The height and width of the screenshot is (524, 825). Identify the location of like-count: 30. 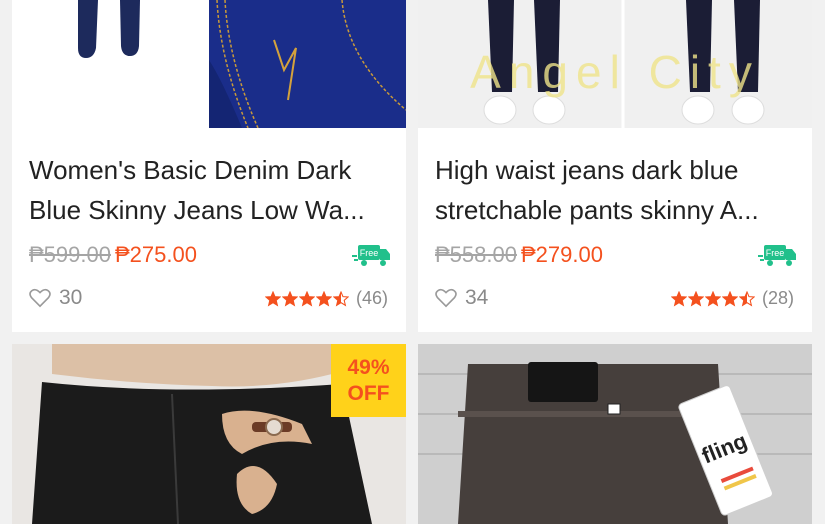
(71, 297).